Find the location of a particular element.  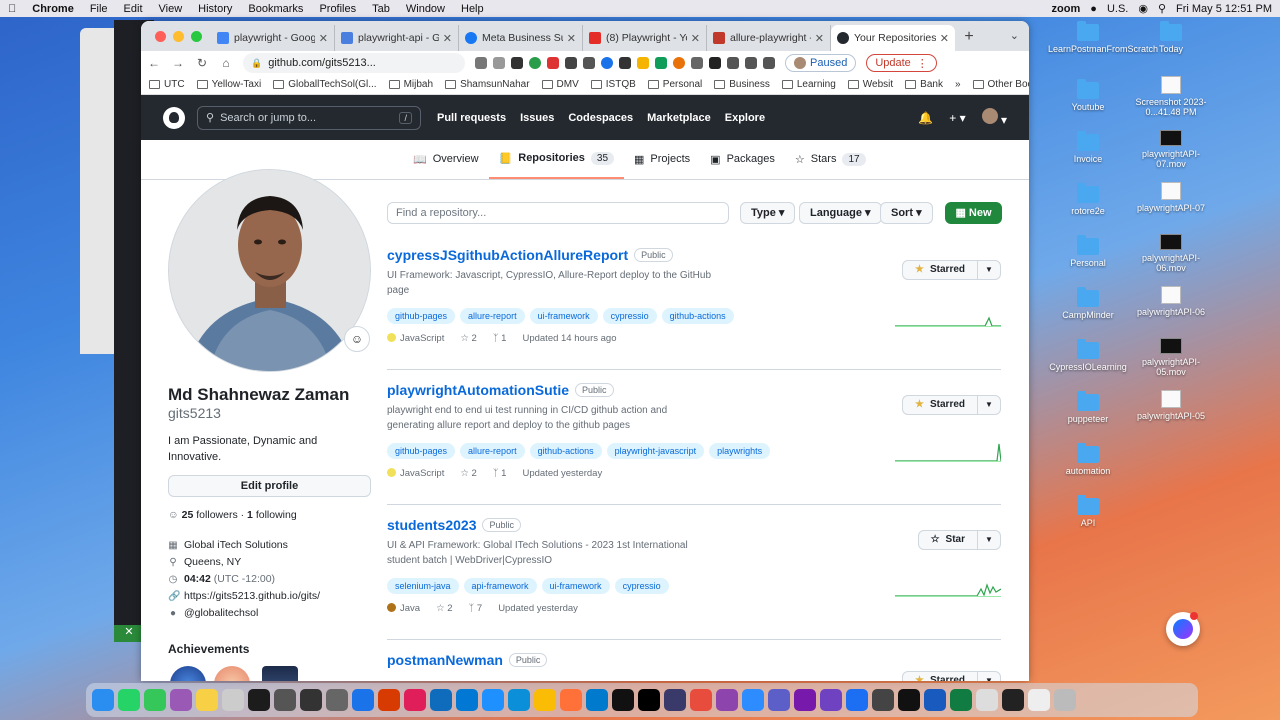

following-link: 1 following is located at coordinates (272, 515).